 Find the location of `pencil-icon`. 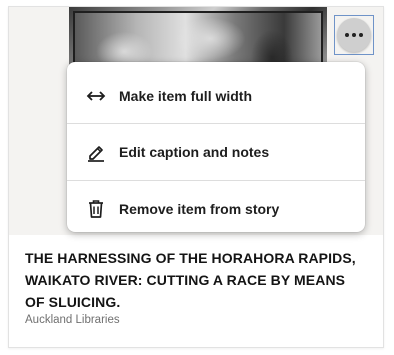

pencil-icon is located at coordinates (96, 152).